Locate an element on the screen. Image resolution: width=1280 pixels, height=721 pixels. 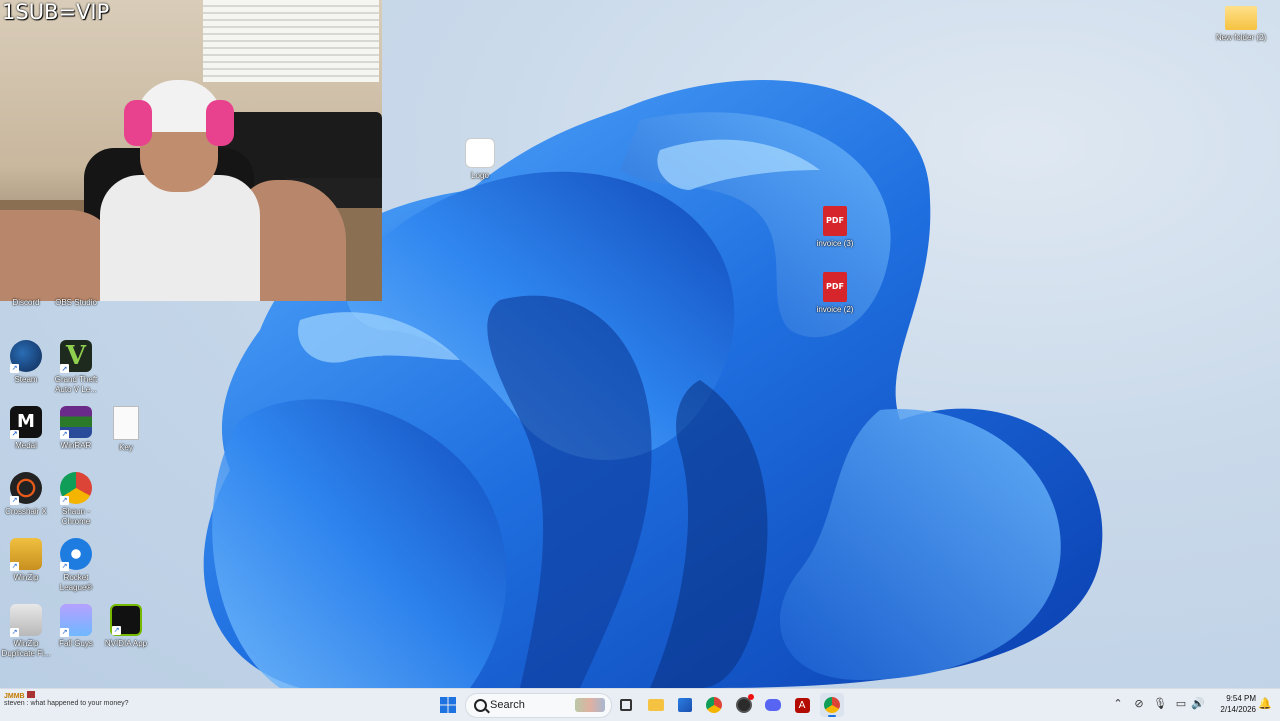
volume-icon: 🔊 is located at coordinates (1198, 703).